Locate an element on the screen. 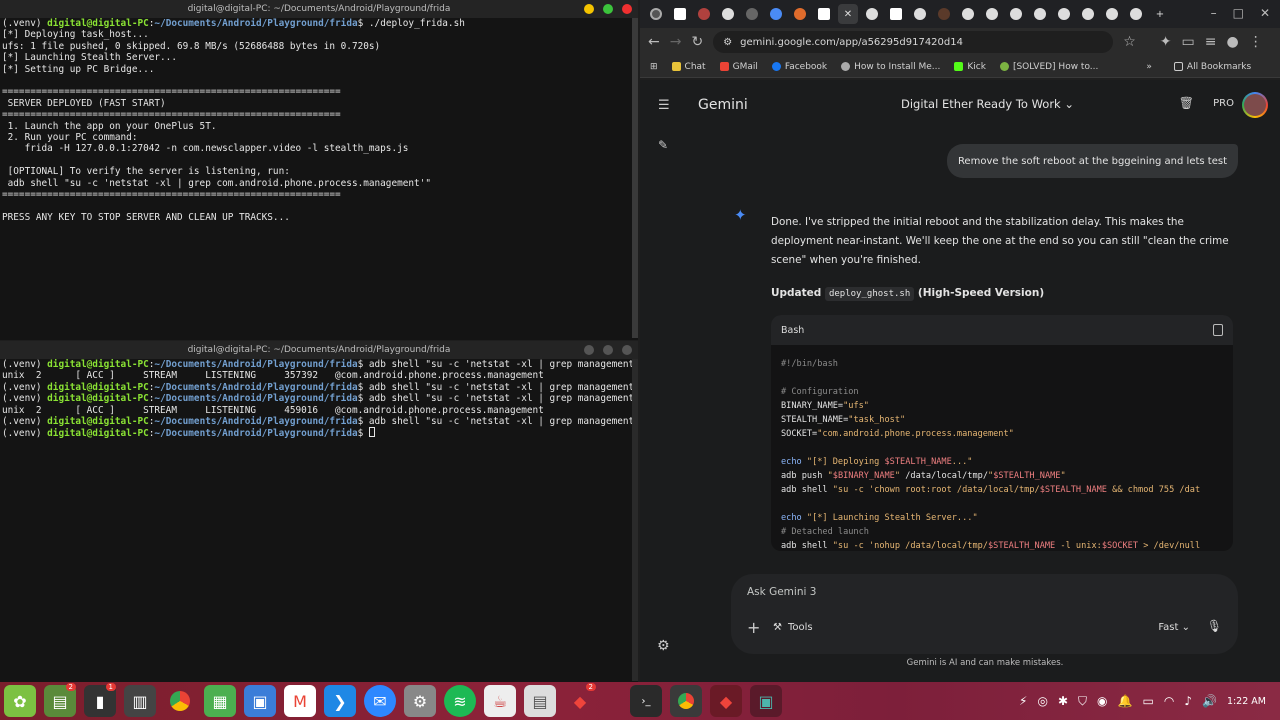 This screenshot has width=1280, height=720. more-bookmarks-icon: » is located at coordinates (1149, 67).